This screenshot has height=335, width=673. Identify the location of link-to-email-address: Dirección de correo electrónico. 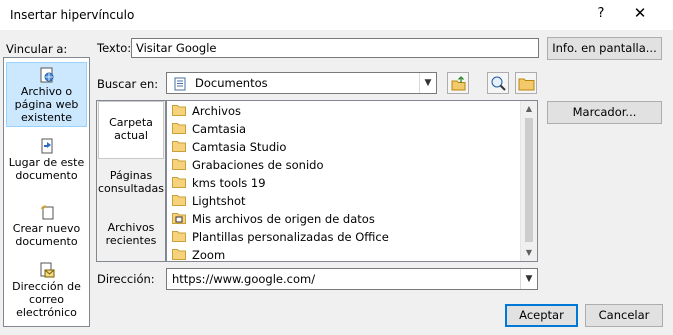
(46, 291).